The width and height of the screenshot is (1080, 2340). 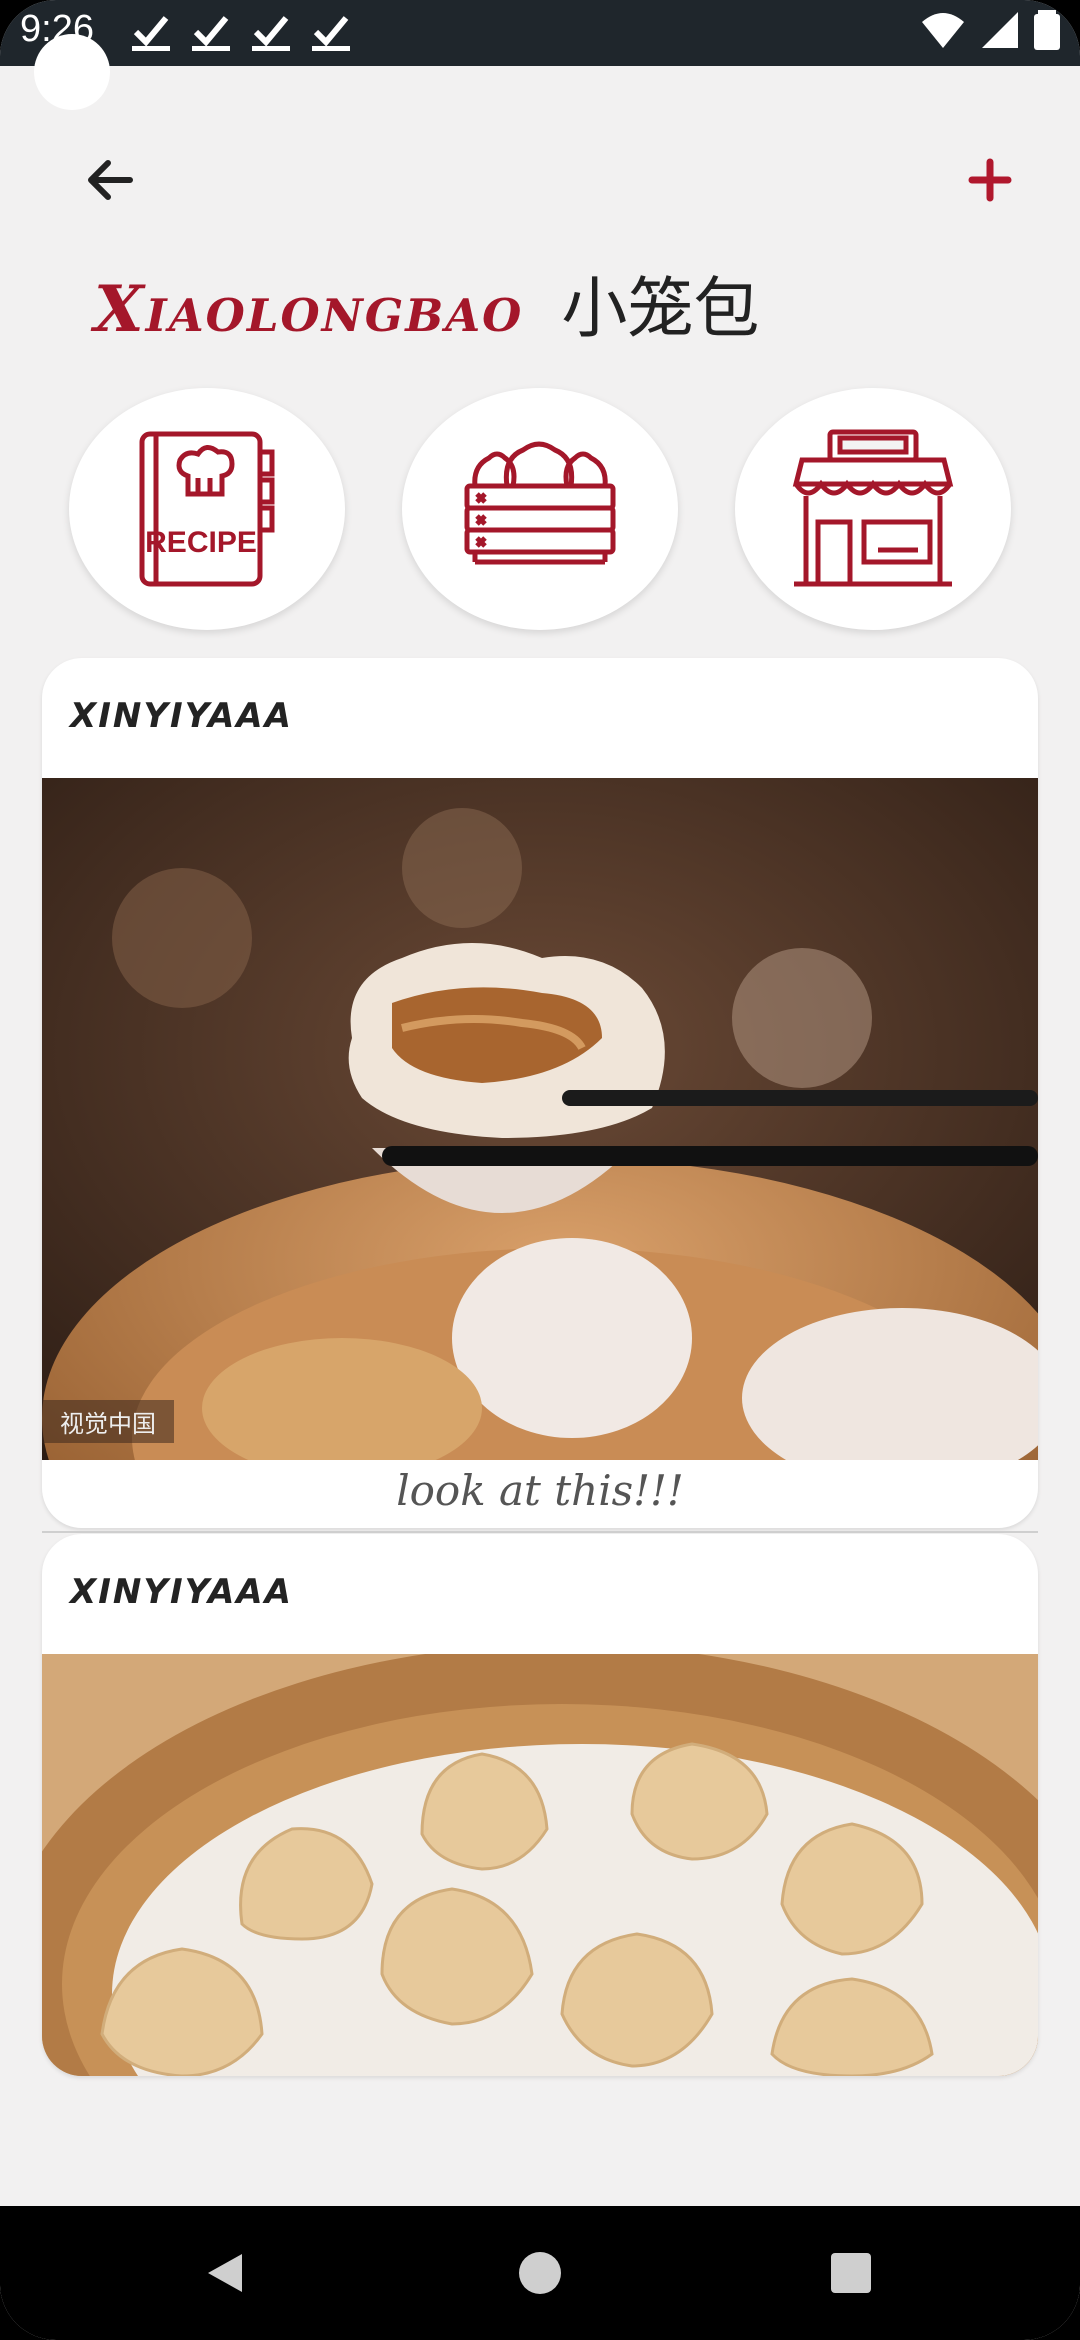 I want to click on page-title-english: Xiaolongbao, so click(x=309, y=309).